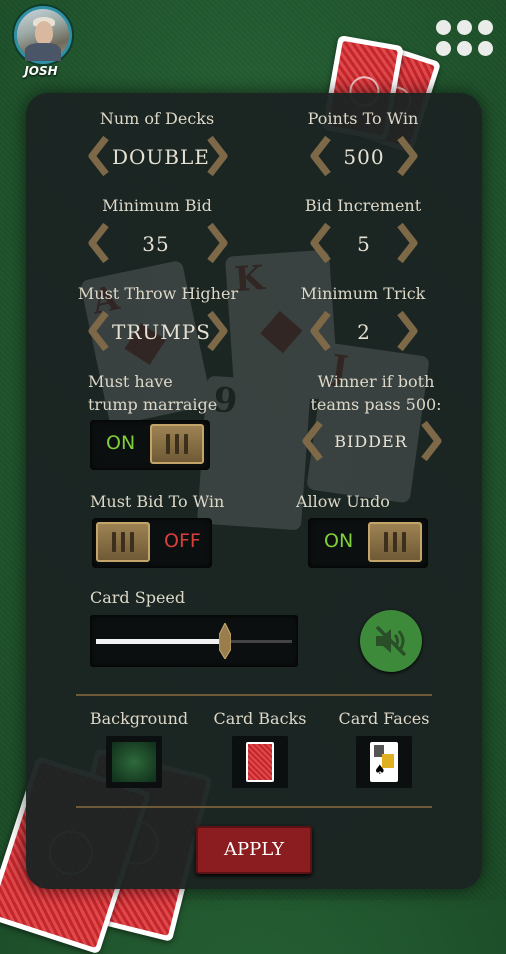 The image size is (506, 954). Describe the element at coordinates (391, 641) in the screenshot. I see `speaker-muted-icon` at that location.